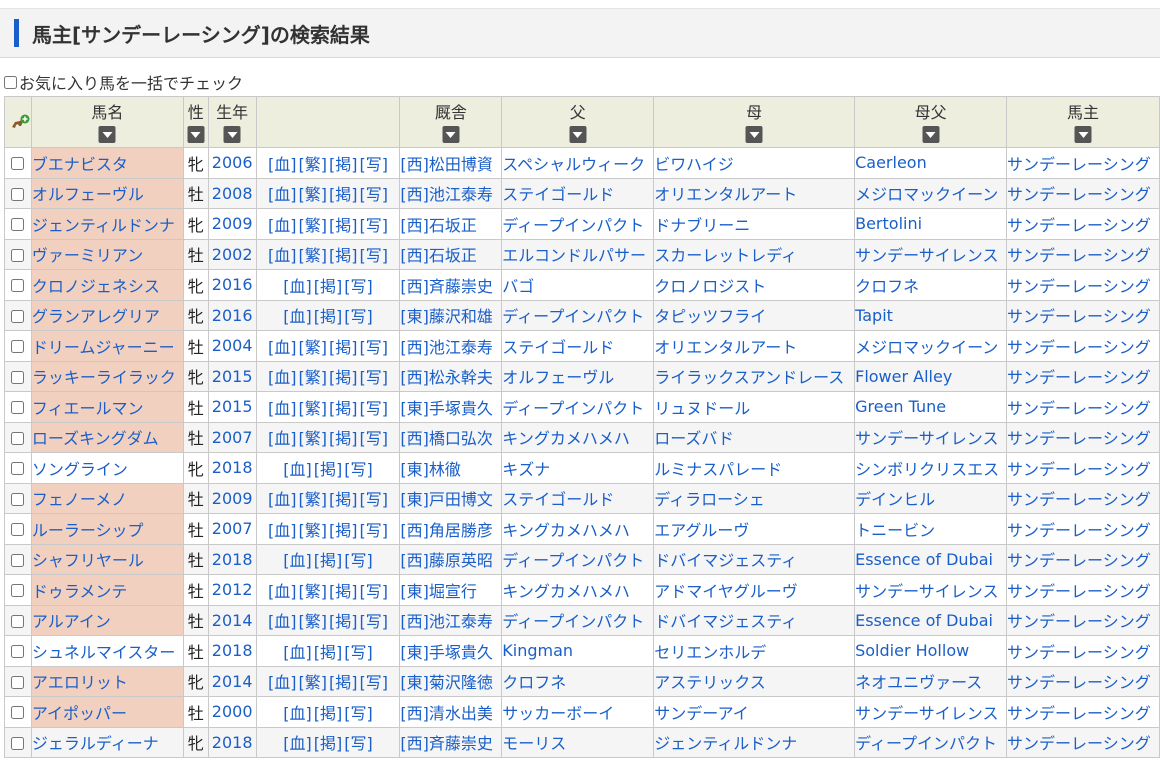 The width and height of the screenshot is (1160, 762). Describe the element at coordinates (559, 377) in the screenshot. I see `sire-link: オルフェーヴル` at that location.